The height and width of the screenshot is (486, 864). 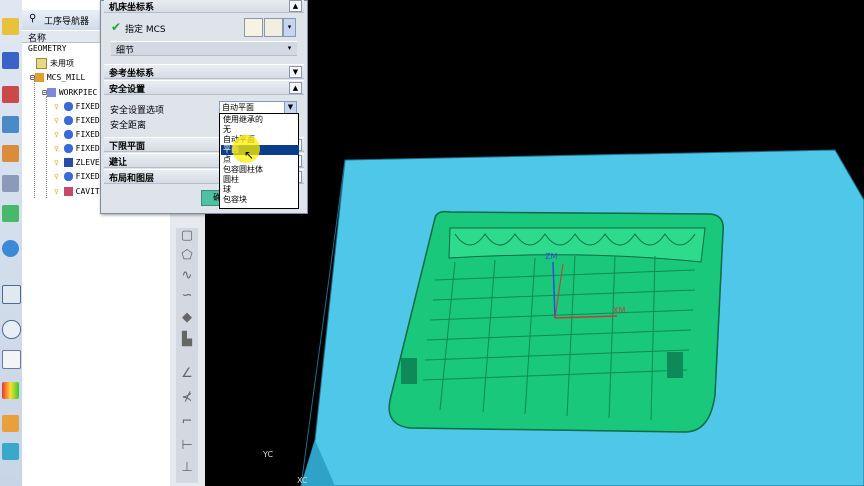 I want to click on mcs-icon, so click(x=39, y=77).